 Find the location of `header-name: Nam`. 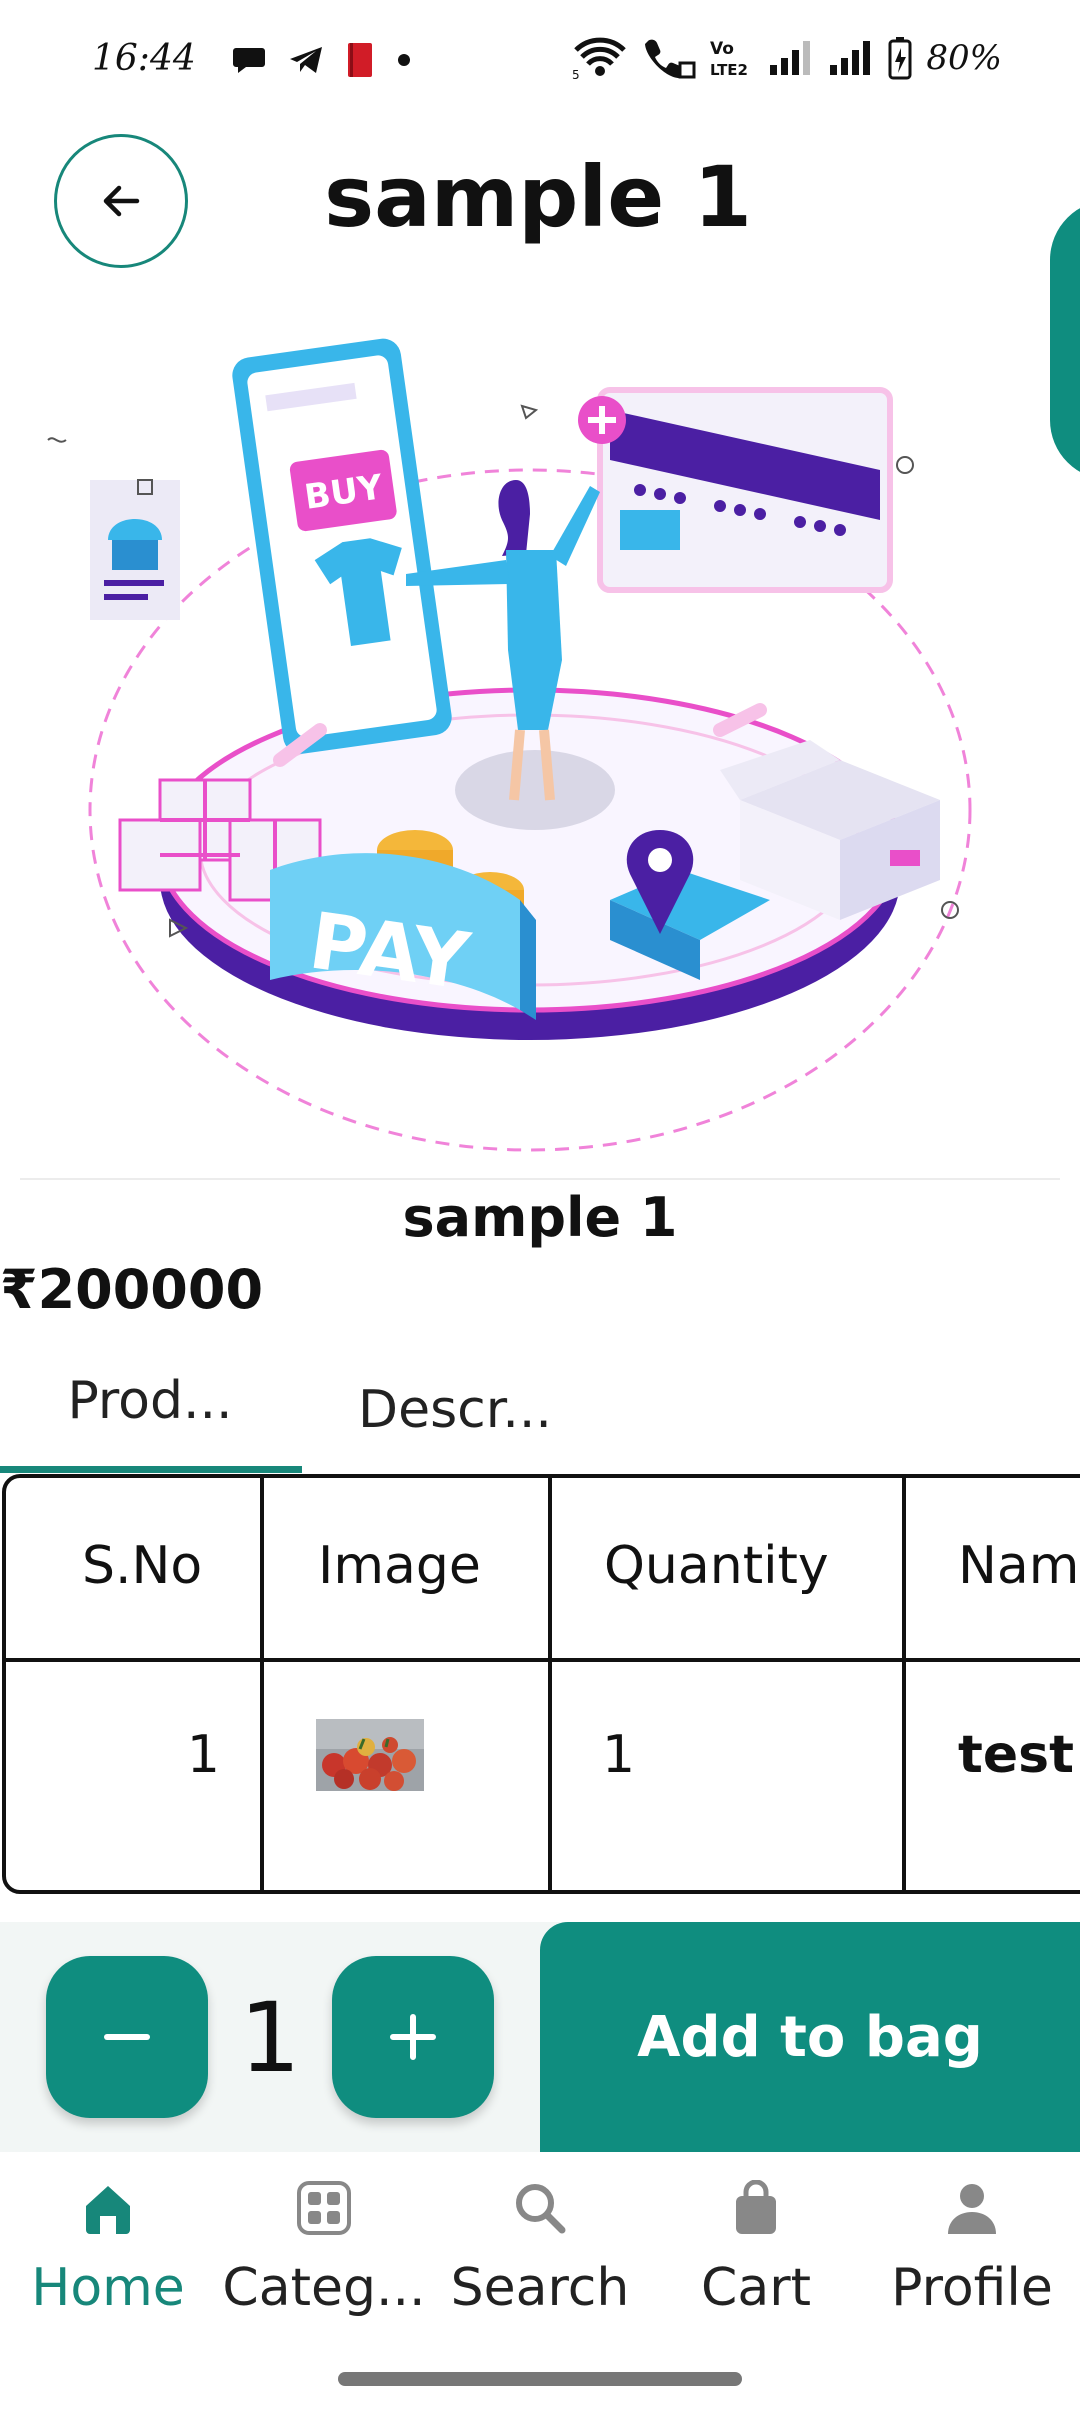

header-name: Nam is located at coordinates (1019, 1566).